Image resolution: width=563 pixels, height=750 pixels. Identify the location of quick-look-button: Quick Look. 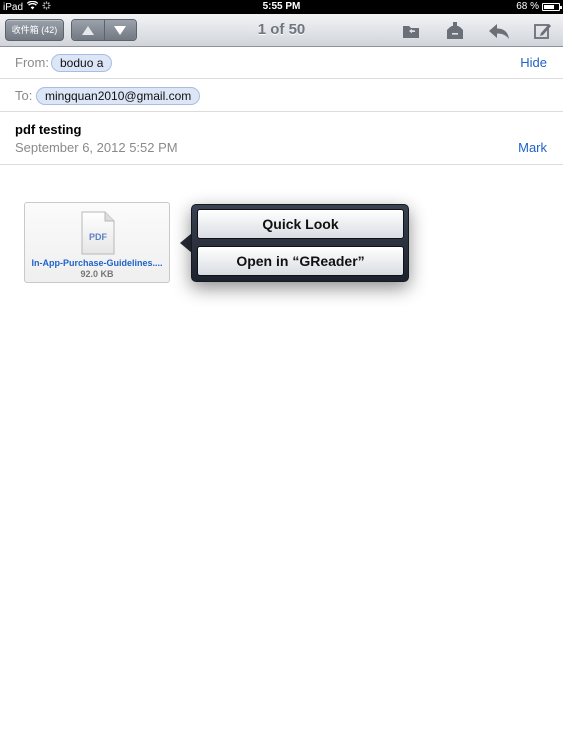
(300, 224).